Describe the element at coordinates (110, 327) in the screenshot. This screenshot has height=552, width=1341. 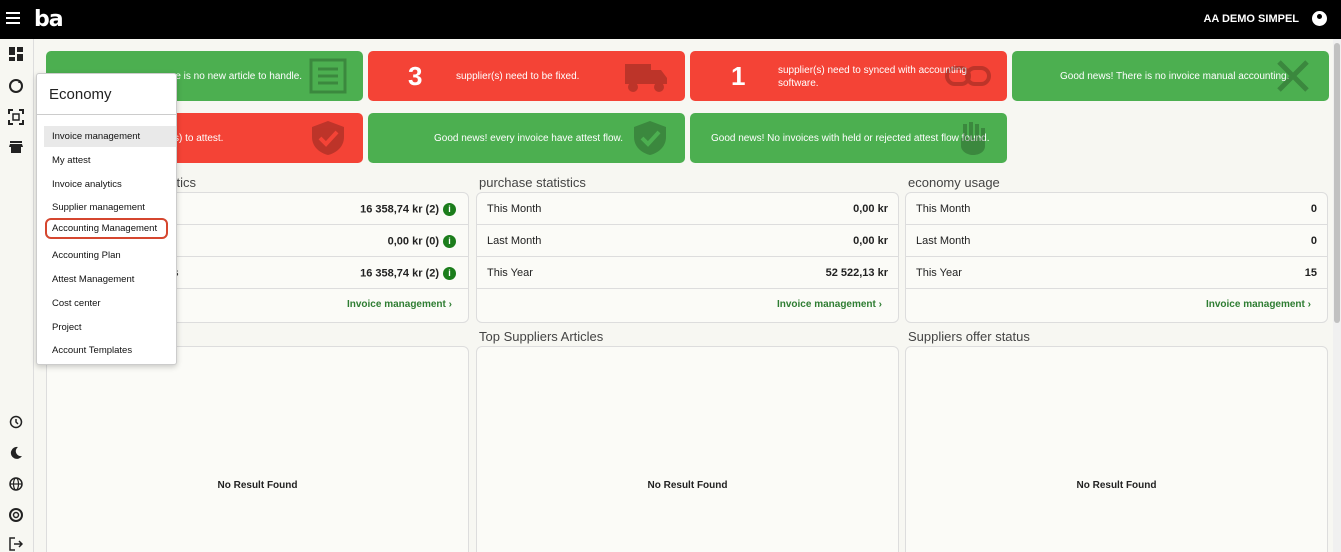
I see `menu-item-project: Project` at that location.